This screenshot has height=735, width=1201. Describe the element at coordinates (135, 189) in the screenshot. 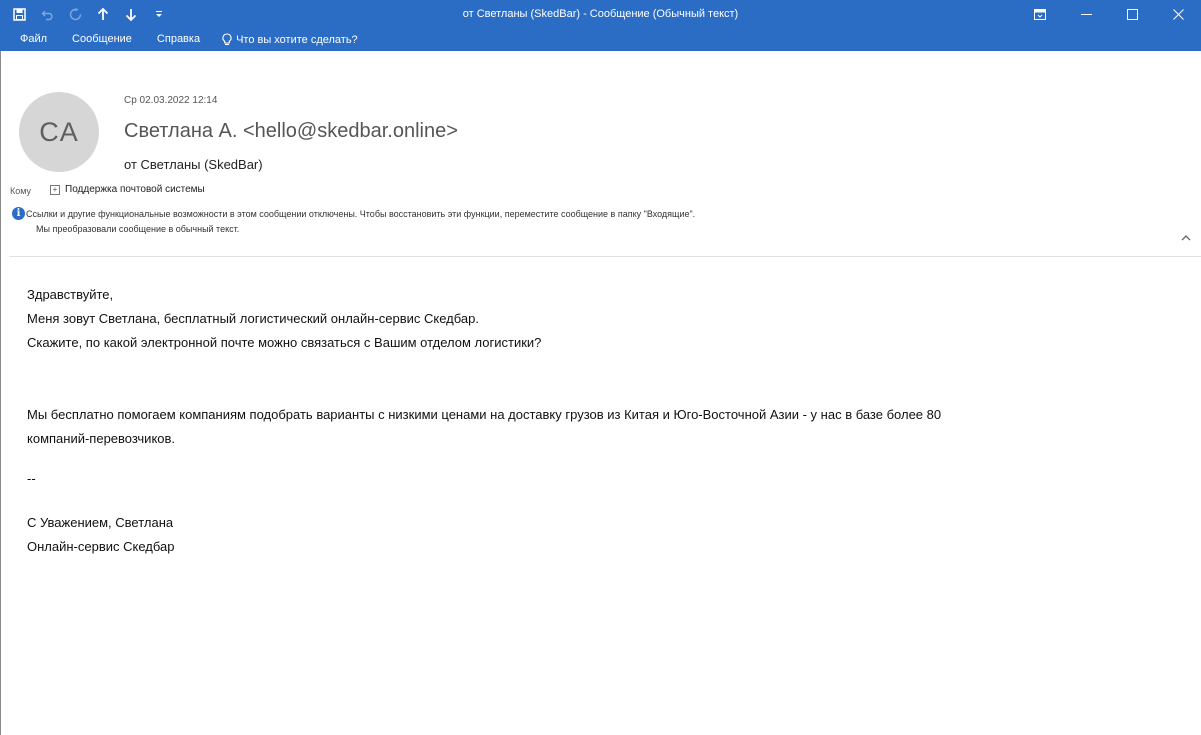

I see `recipient-name: Поддержка почтовой системы` at that location.